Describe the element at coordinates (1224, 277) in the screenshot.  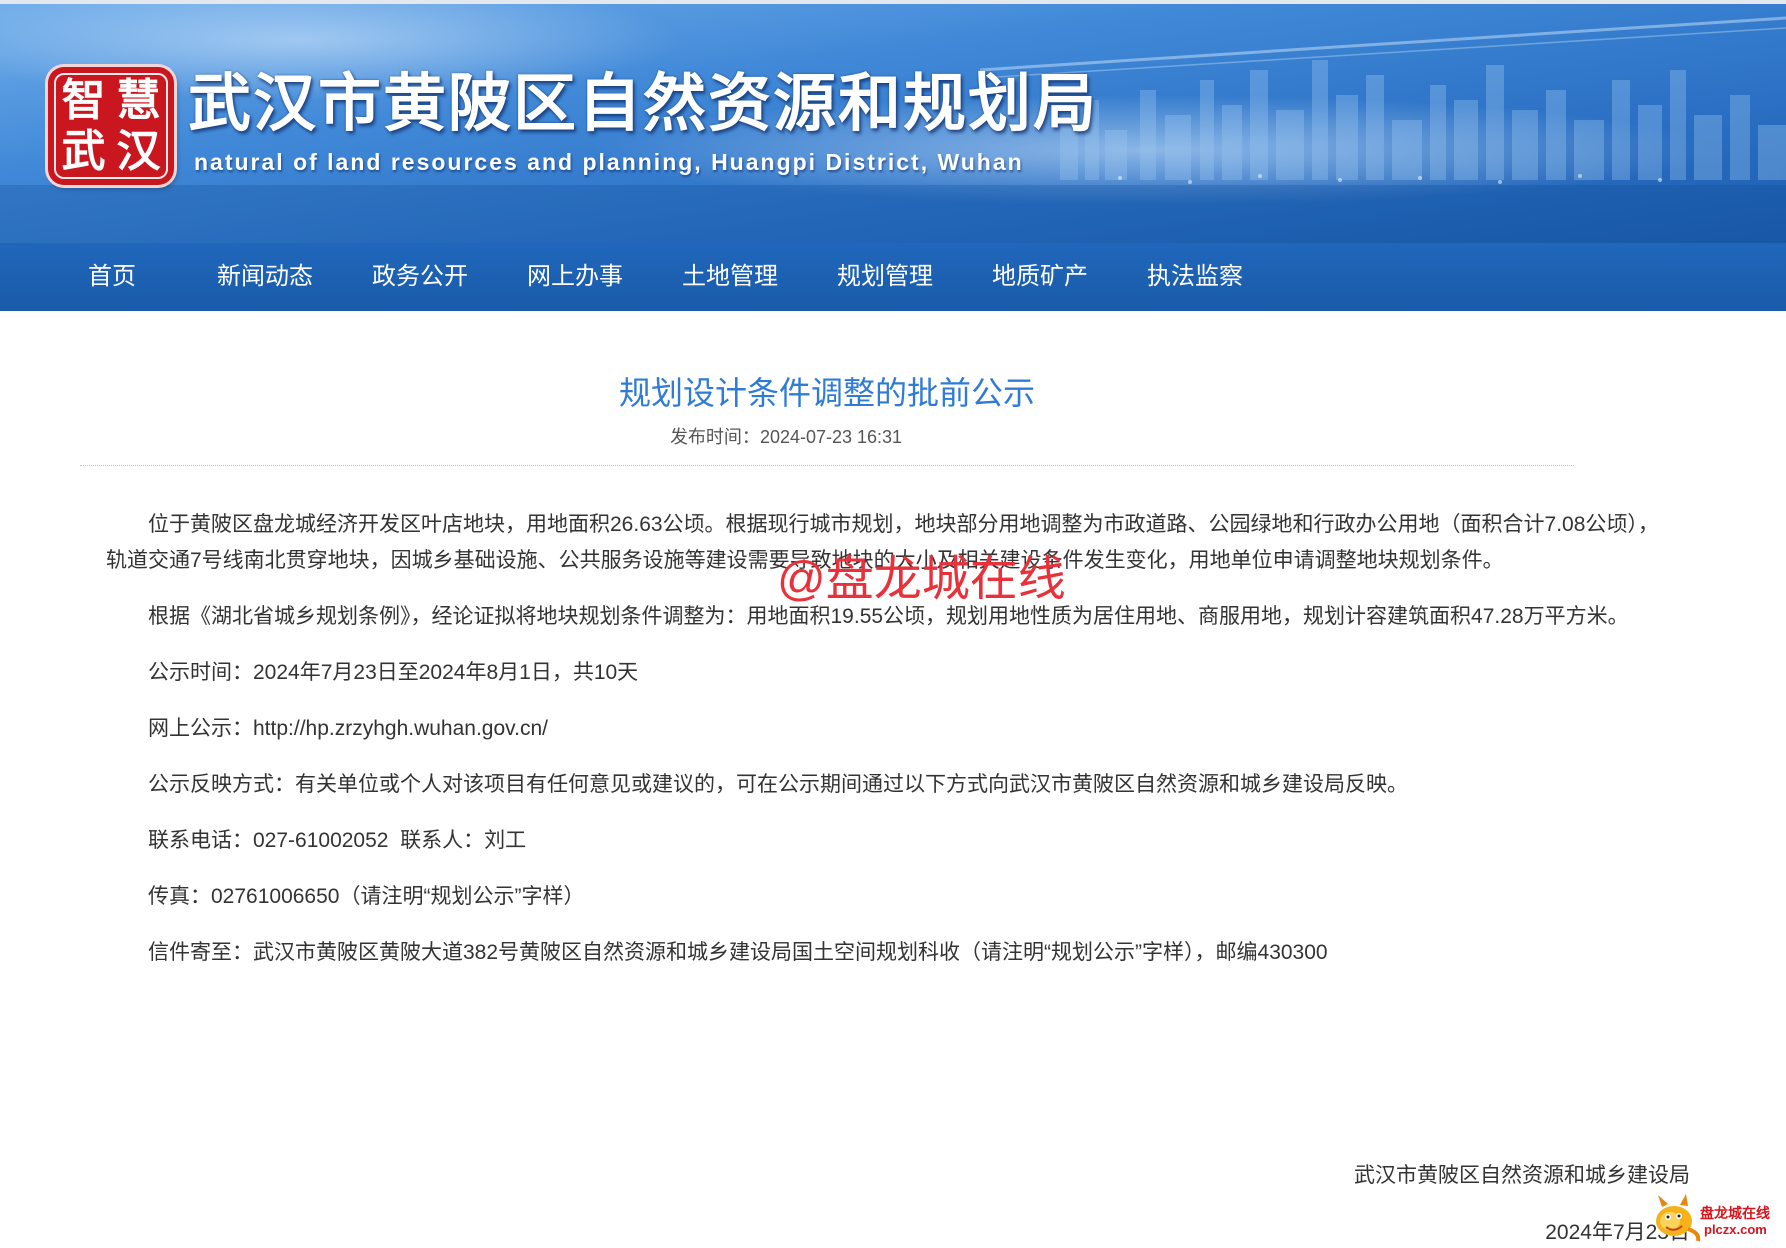
I see `nav-item-law-enforcement: 执法监察` at that location.